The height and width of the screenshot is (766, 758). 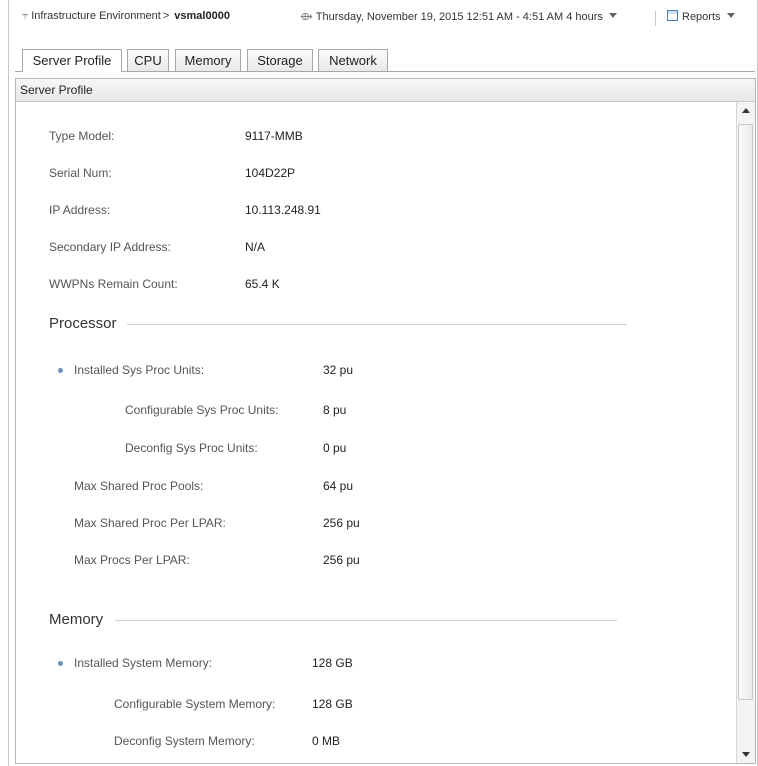 I want to click on processor-section-title: Processor, so click(x=83, y=323).